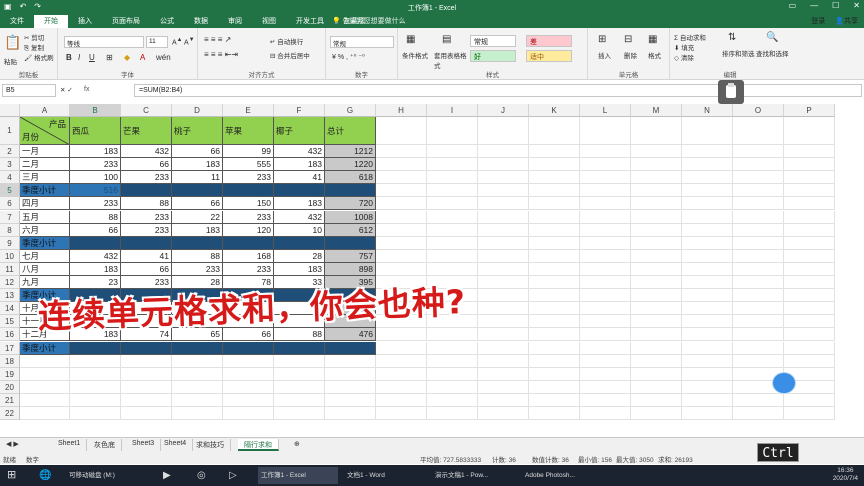  What do you see at coordinates (738, 53) in the screenshot?
I see `sort-filter-button: 排序和筛选` at bounding box center [738, 53].